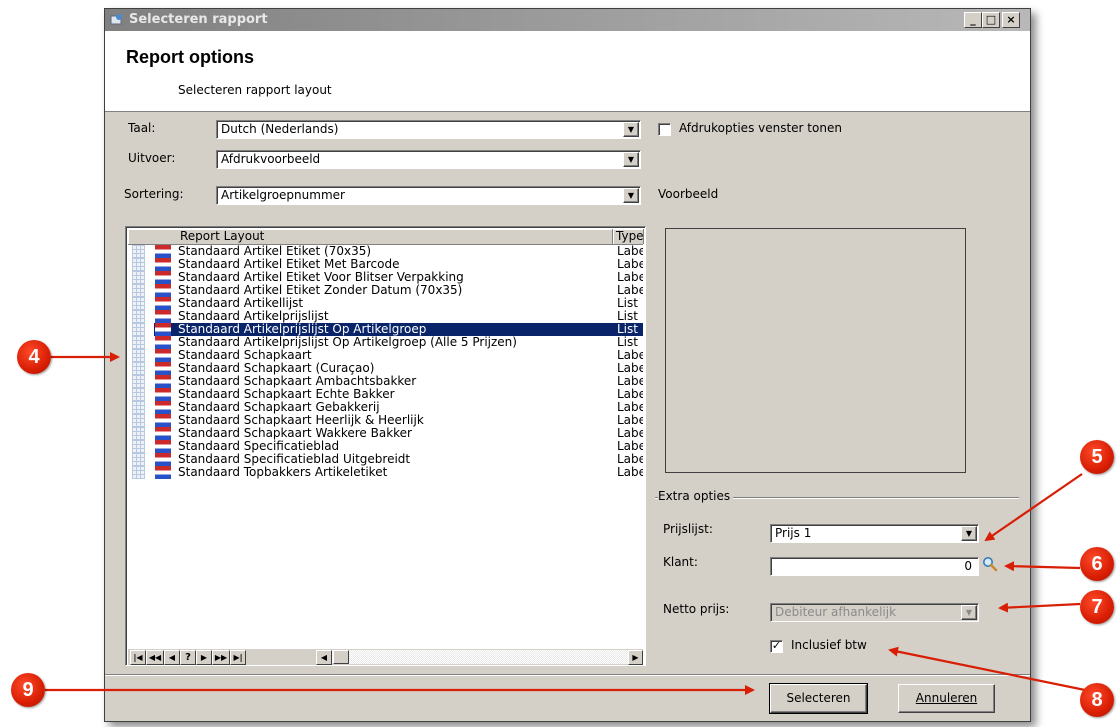 The height and width of the screenshot is (727, 1120). I want to click on annotation-badge-9: 9, so click(28, 690).